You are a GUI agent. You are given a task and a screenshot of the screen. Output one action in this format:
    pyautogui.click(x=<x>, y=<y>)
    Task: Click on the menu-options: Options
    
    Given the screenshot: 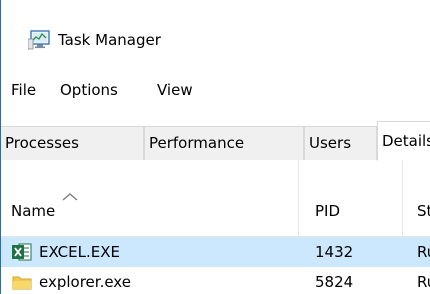 What is the action you would take?
    pyautogui.click(x=89, y=90)
    